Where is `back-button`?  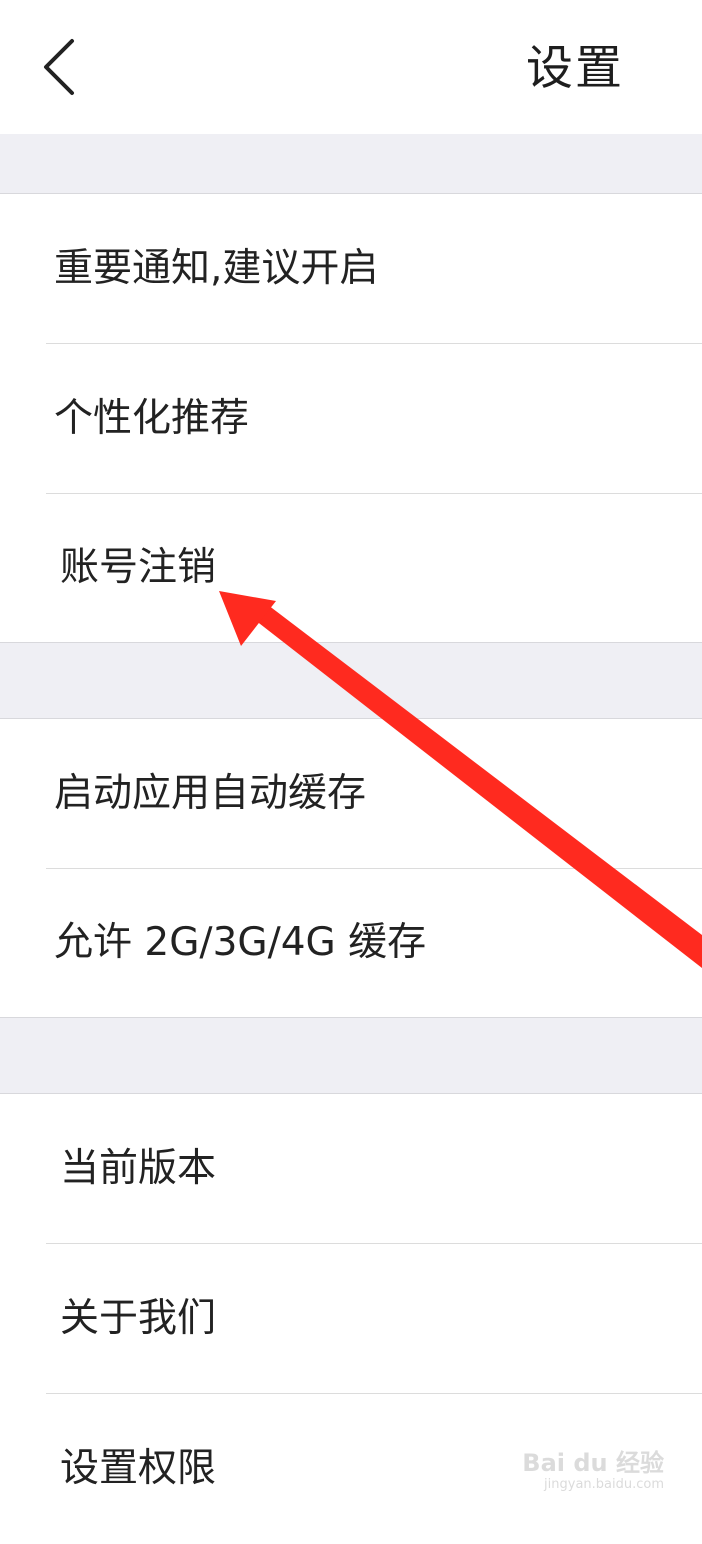 back-button is located at coordinates (60, 67).